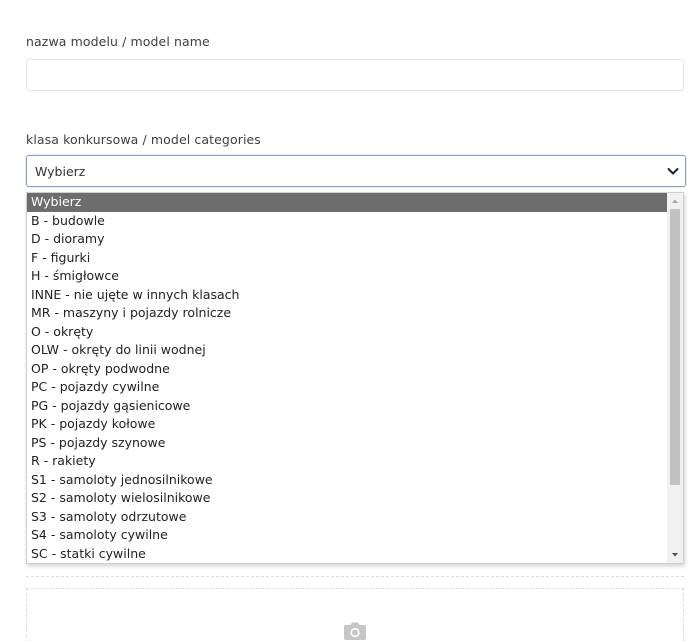 This screenshot has width=688, height=641. I want to click on category-option: S4 - samoloty cywilne, so click(347, 535).